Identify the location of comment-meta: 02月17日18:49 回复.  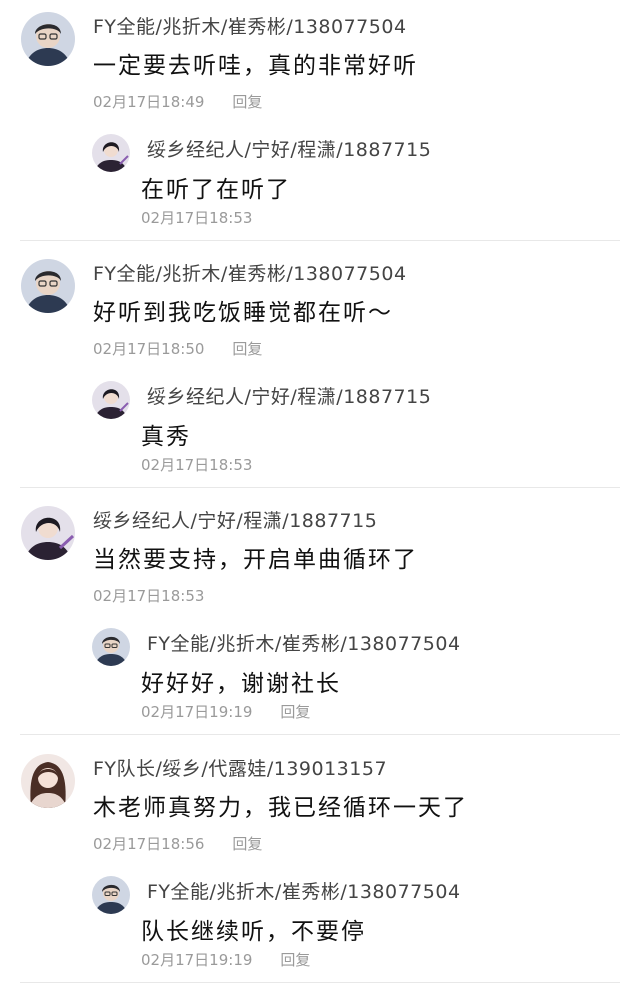
(177, 101).